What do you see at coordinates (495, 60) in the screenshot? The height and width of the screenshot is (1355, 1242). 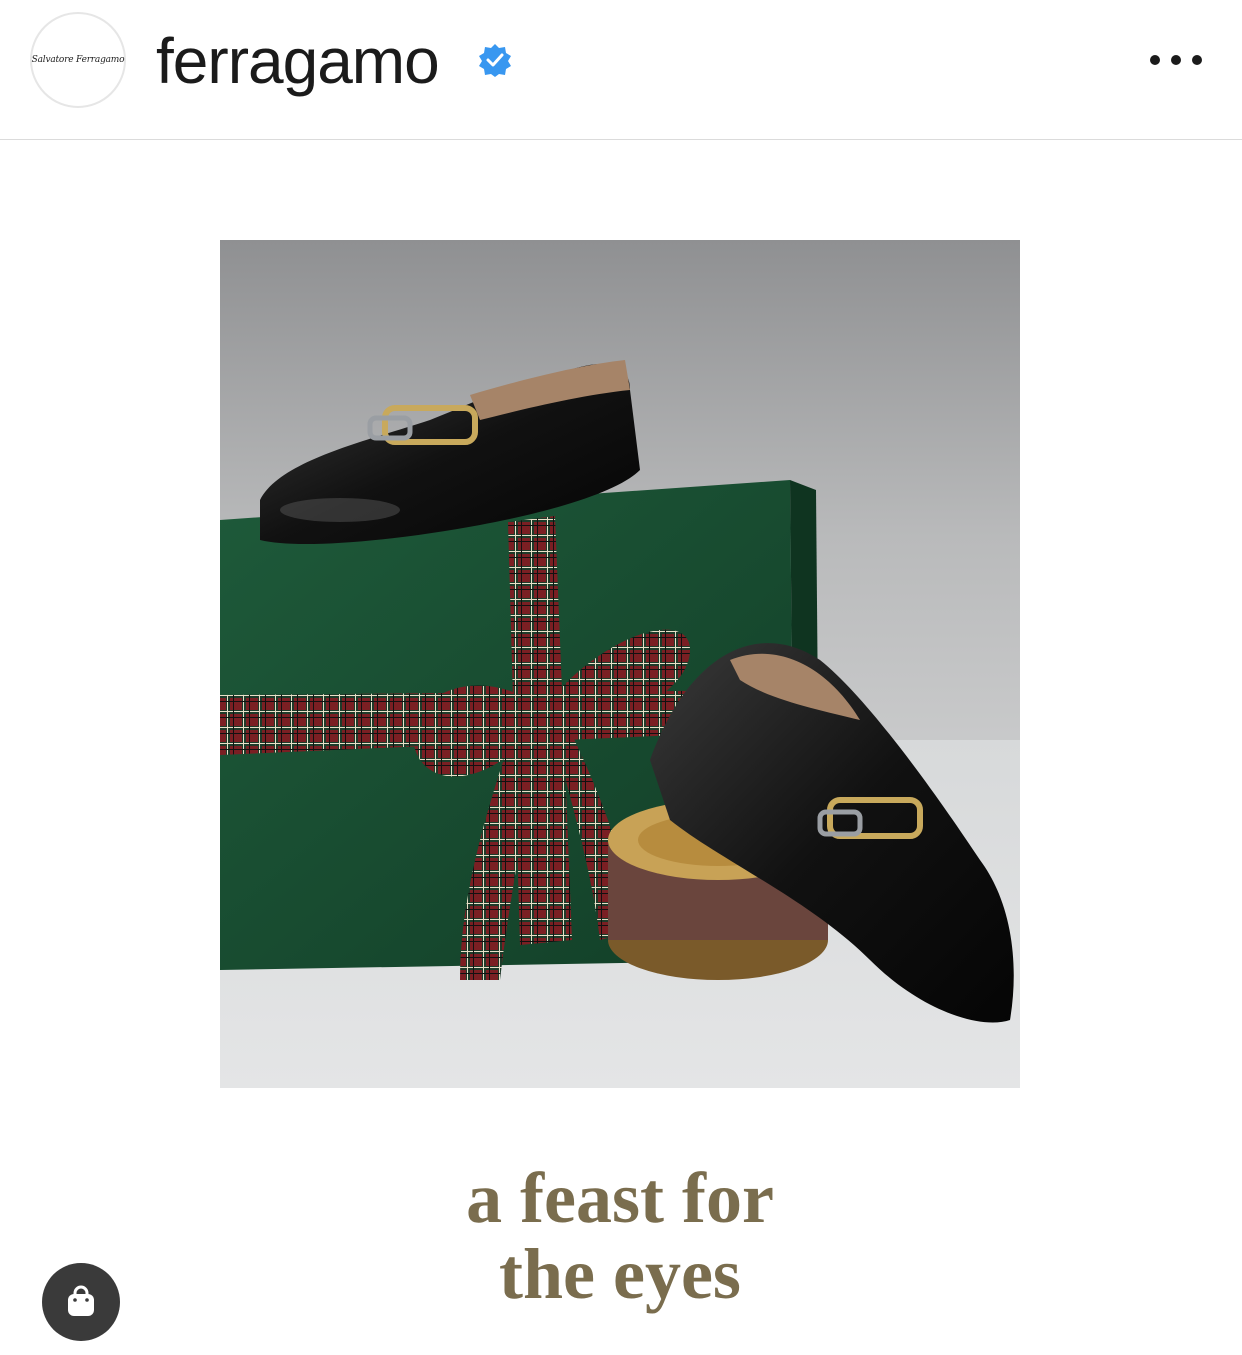 I see `verified-badge-icon` at bounding box center [495, 60].